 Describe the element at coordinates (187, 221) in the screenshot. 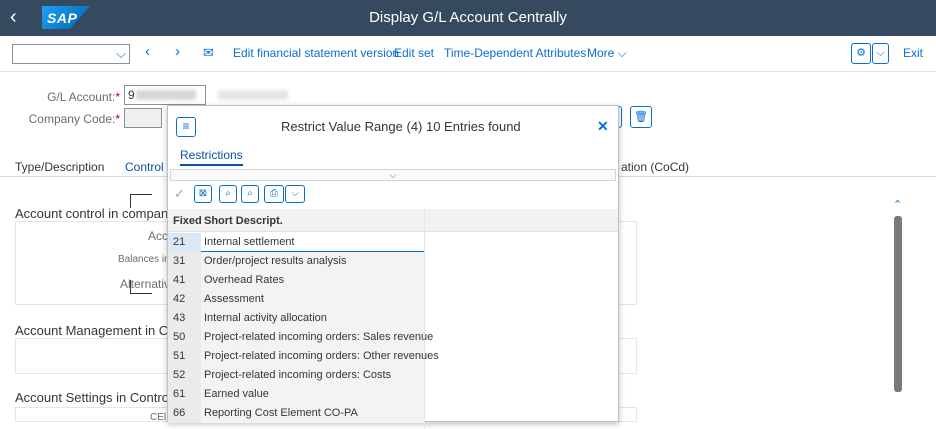

I see `column-fixed: Fixed` at that location.